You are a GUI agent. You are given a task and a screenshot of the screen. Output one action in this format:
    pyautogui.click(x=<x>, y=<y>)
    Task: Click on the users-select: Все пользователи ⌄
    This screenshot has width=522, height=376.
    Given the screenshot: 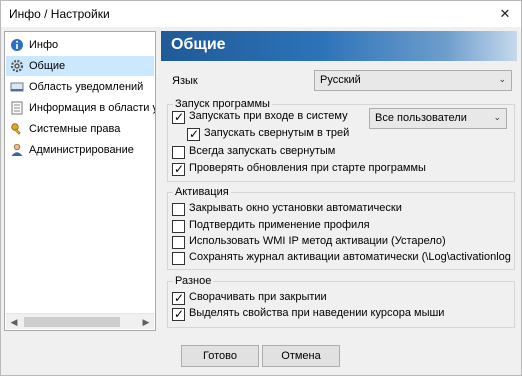 What is the action you would take?
    pyautogui.click(x=438, y=118)
    